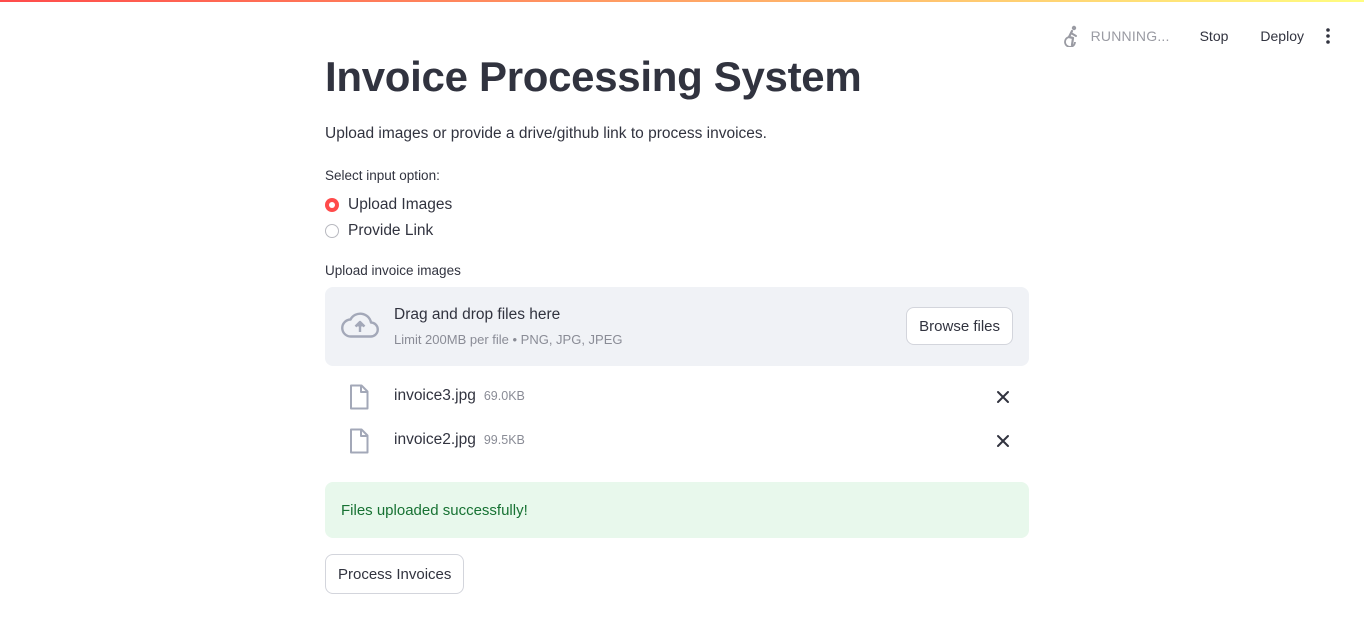 The image size is (1364, 626). I want to click on stop-button: Stop, so click(1214, 36).